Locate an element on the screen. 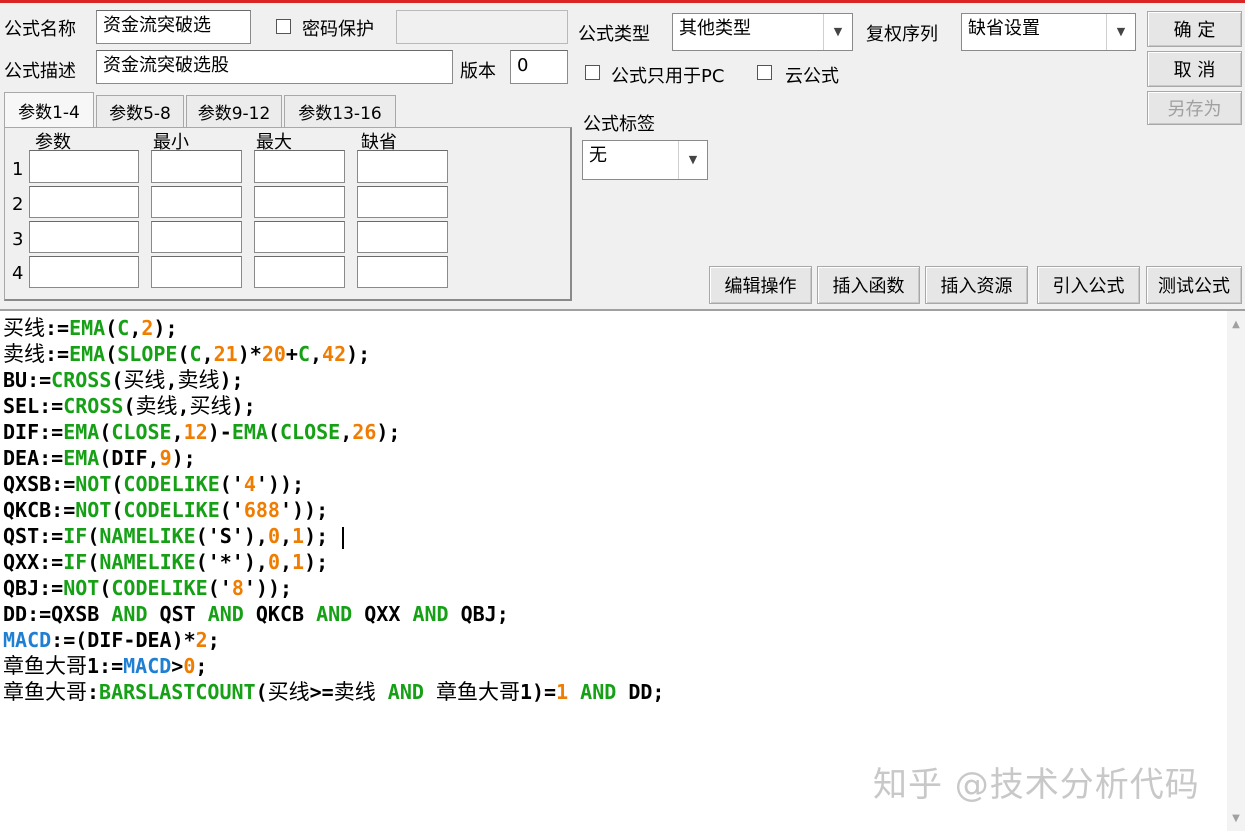  code-token: CROSS is located at coordinates (93, 406).